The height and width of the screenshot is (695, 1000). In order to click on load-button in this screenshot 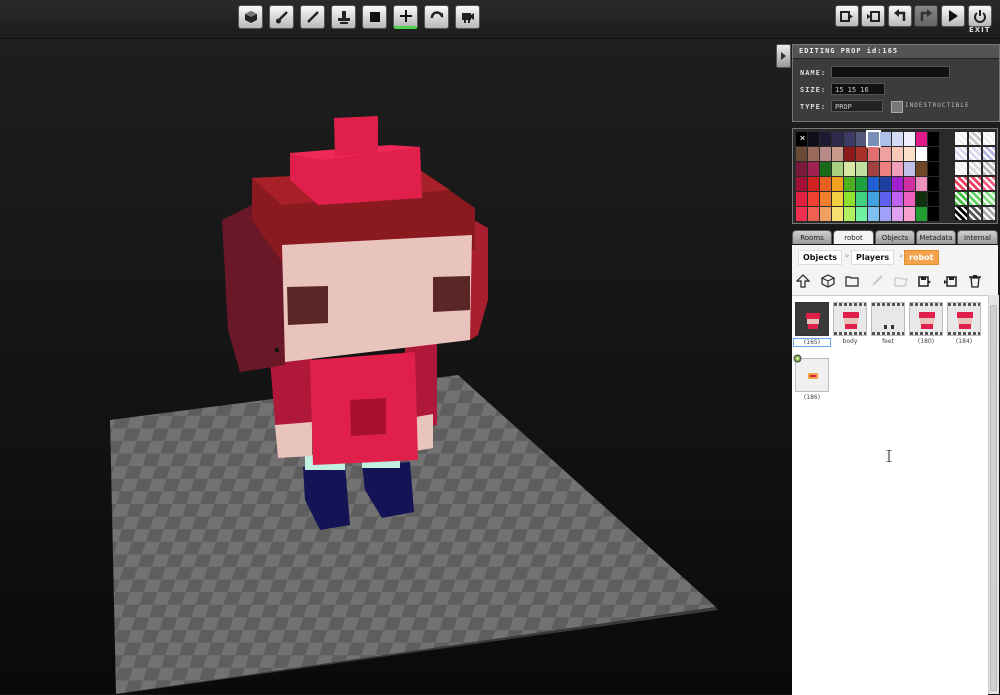, I will do `click(950, 281)`.